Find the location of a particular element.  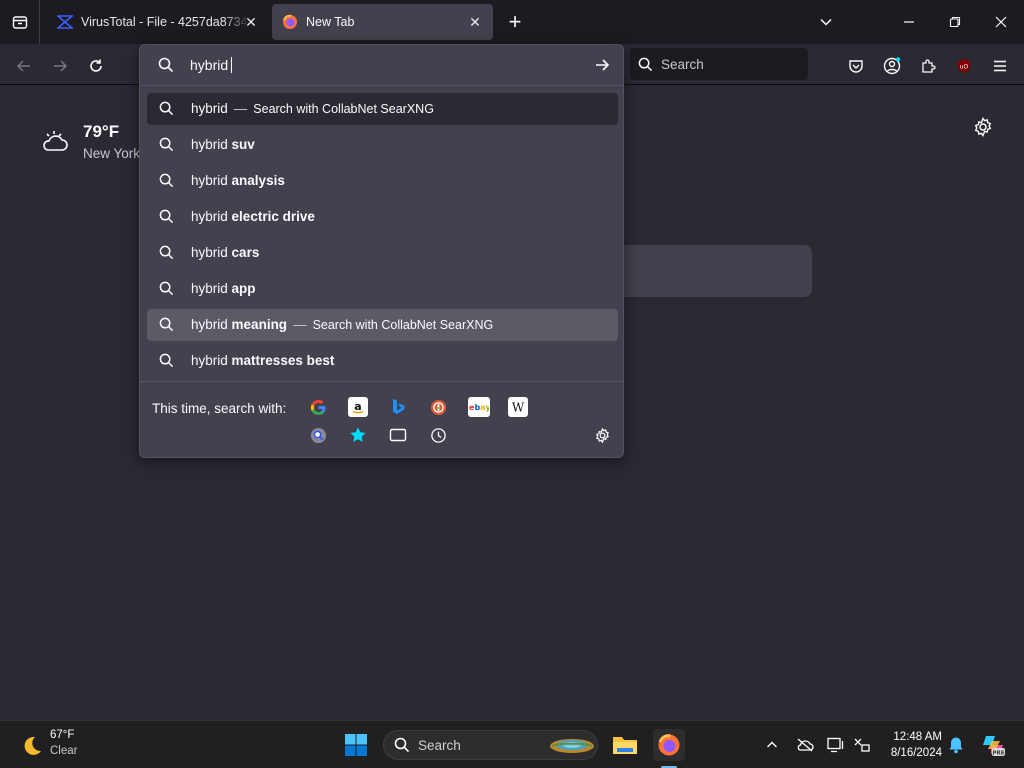

reload-button is located at coordinates (96, 66).